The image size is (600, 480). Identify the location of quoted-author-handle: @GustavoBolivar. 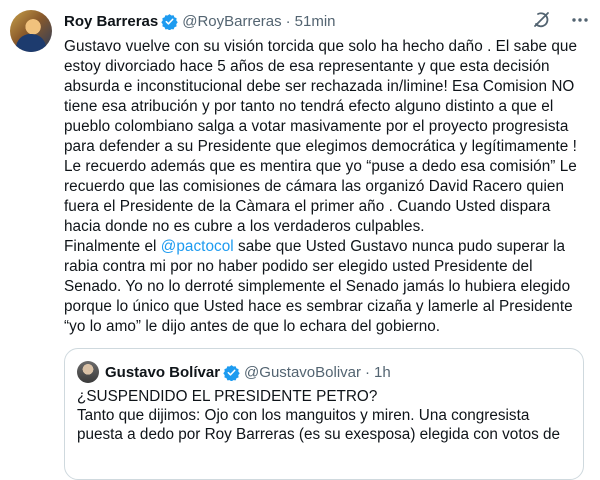
(302, 372).